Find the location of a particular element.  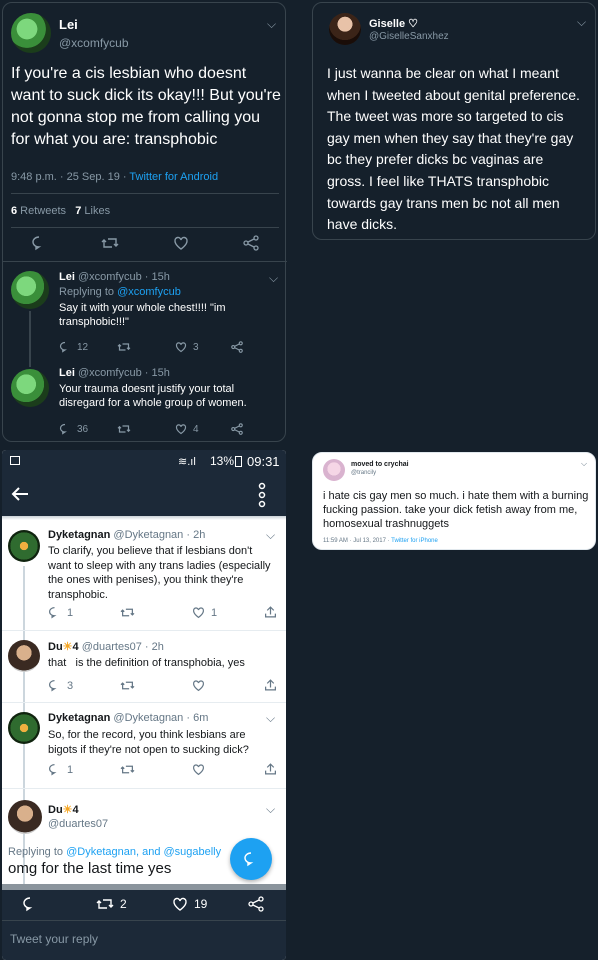

tweet-source-link: Twitter for iPhone is located at coordinates (414, 541).